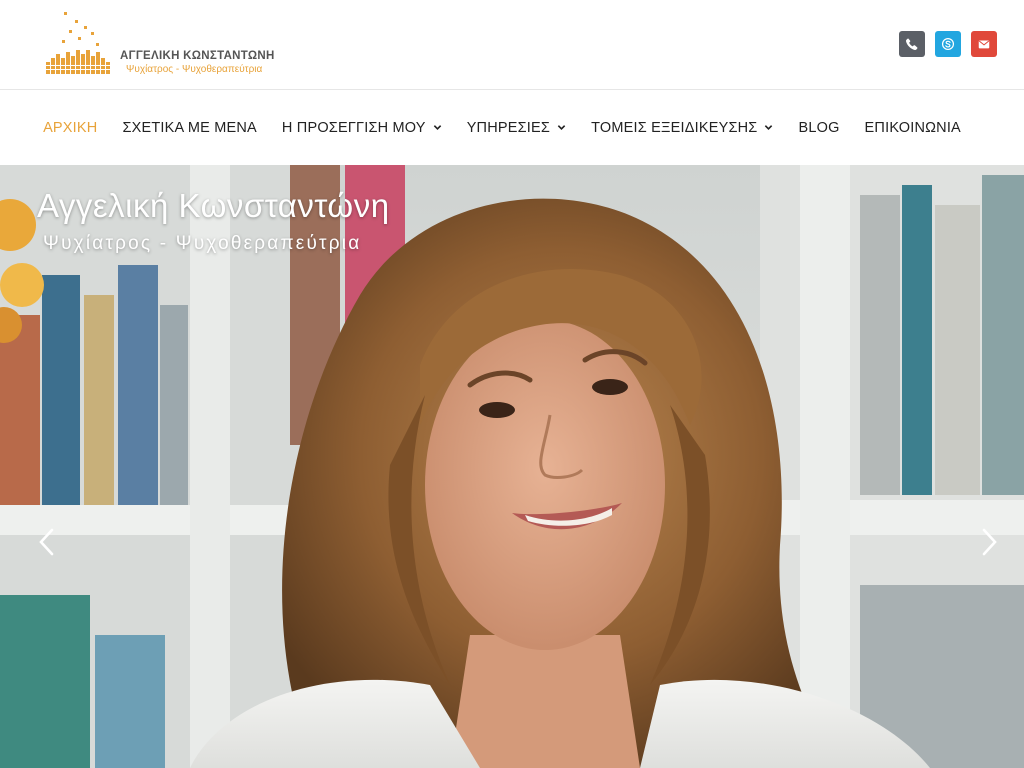 This screenshot has width=1024, height=768. I want to click on slider-next-button, so click(990, 542).